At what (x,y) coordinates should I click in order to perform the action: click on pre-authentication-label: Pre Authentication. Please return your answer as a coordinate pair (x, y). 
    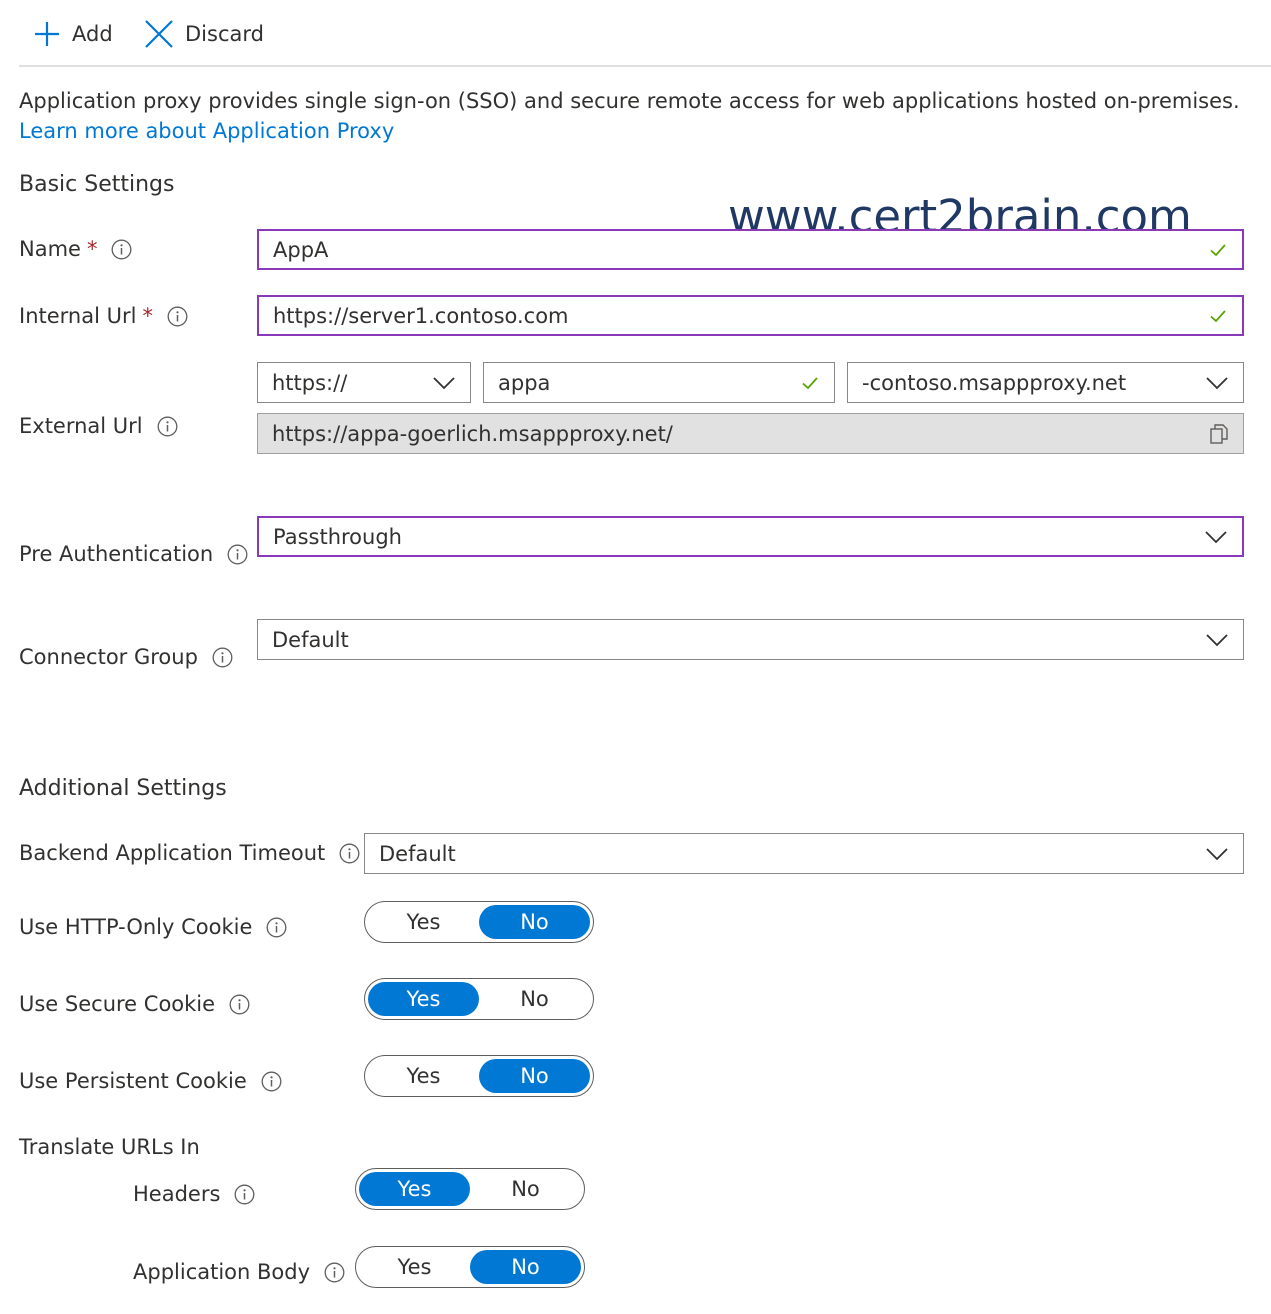
    Looking at the image, I should click on (116, 554).